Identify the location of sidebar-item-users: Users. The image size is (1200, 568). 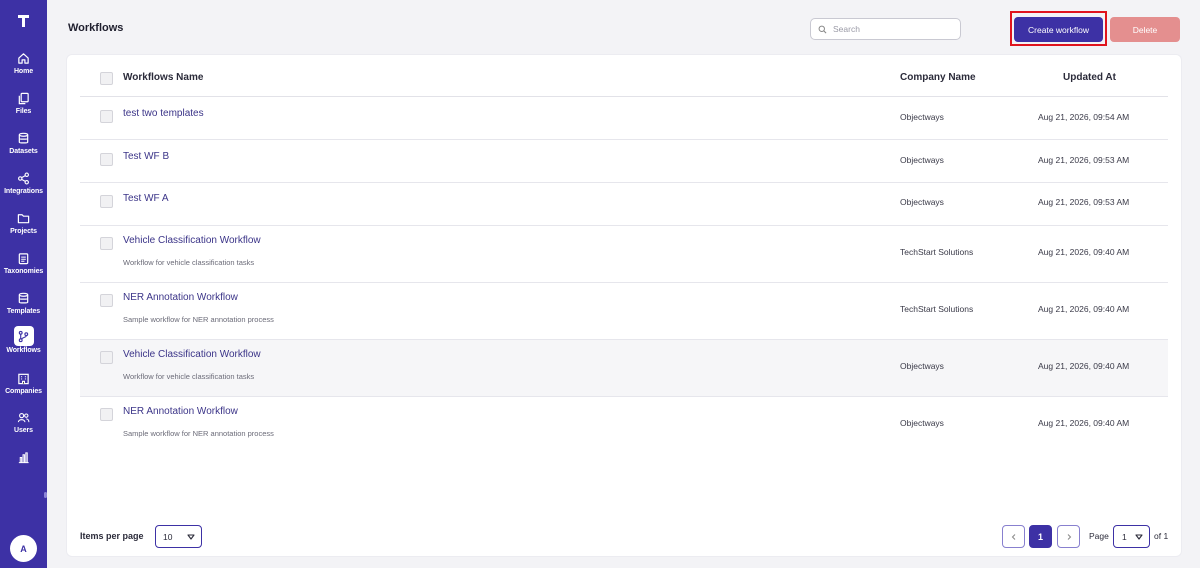
(23, 427).